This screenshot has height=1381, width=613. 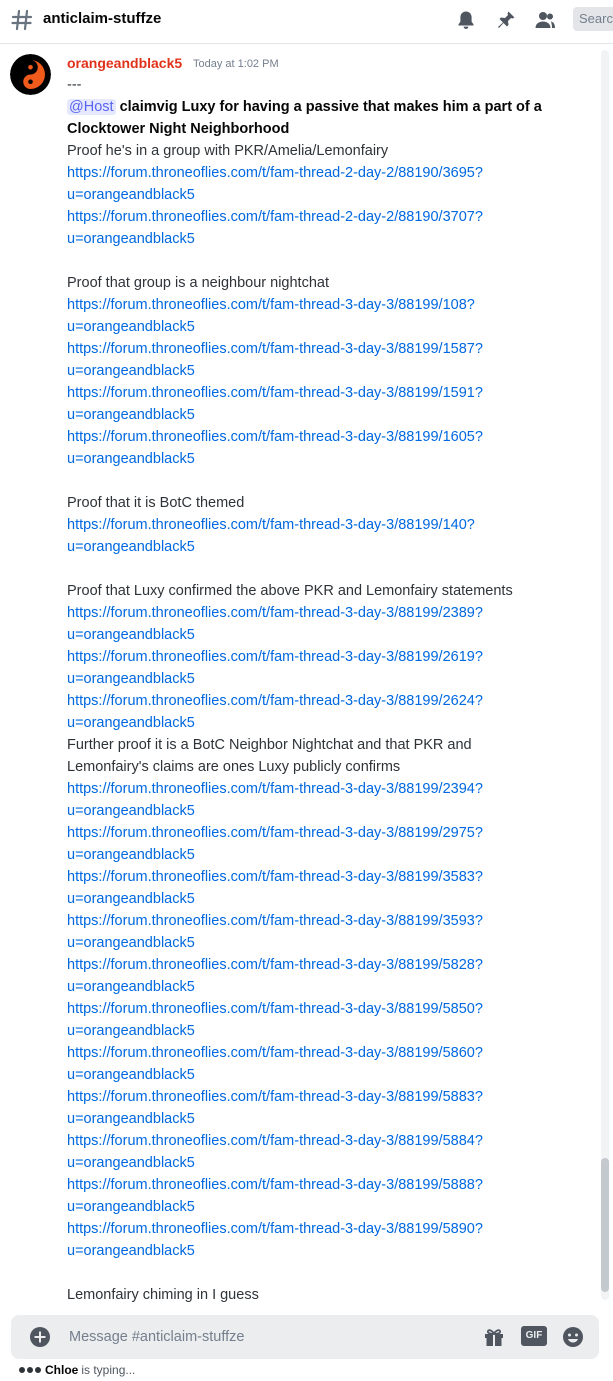 What do you see at coordinates (605, 1225) in the screenshot?
I see `scrollbar-thumb` at bounding box center [605, 1225].